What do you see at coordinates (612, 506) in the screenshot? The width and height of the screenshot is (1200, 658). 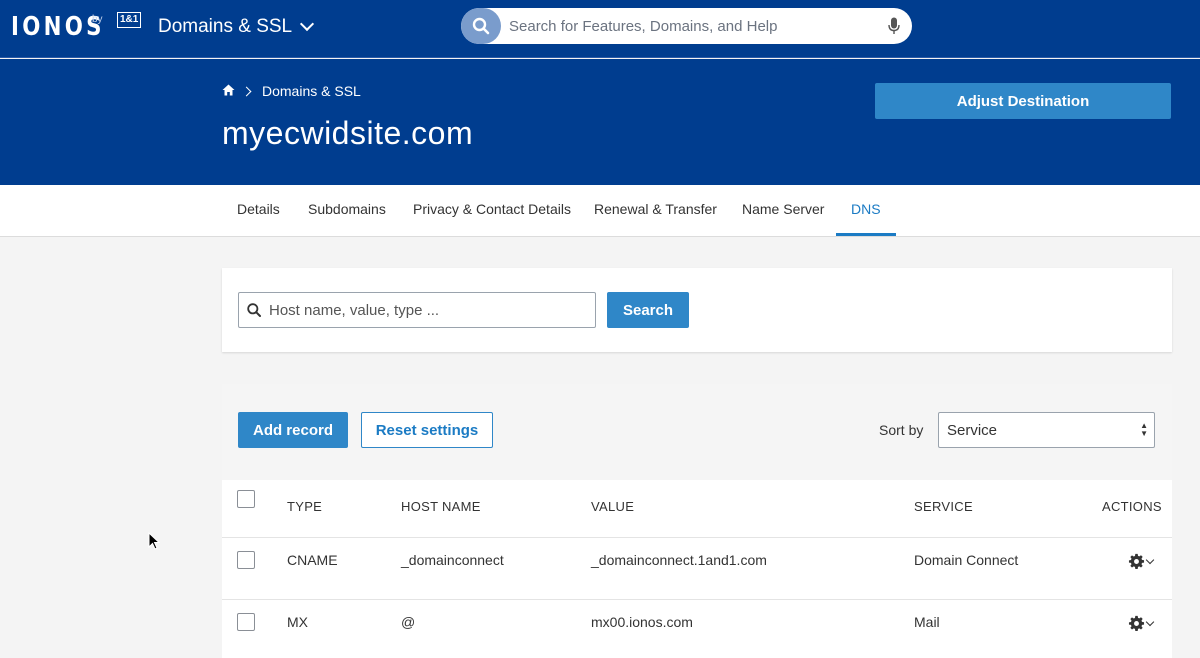 I see `column-header-value: VALUE` at bounding box center [612, 506].